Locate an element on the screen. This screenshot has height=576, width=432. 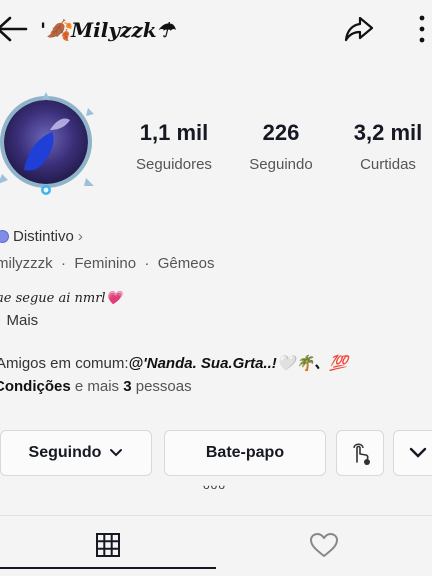
heart-icon is located at coordinates (324, 545).